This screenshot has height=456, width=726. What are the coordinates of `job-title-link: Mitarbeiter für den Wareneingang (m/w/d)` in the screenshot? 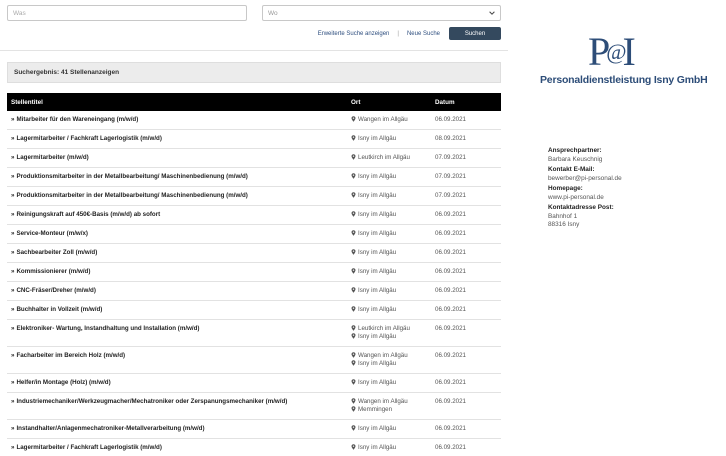 It's located at (77, 119).